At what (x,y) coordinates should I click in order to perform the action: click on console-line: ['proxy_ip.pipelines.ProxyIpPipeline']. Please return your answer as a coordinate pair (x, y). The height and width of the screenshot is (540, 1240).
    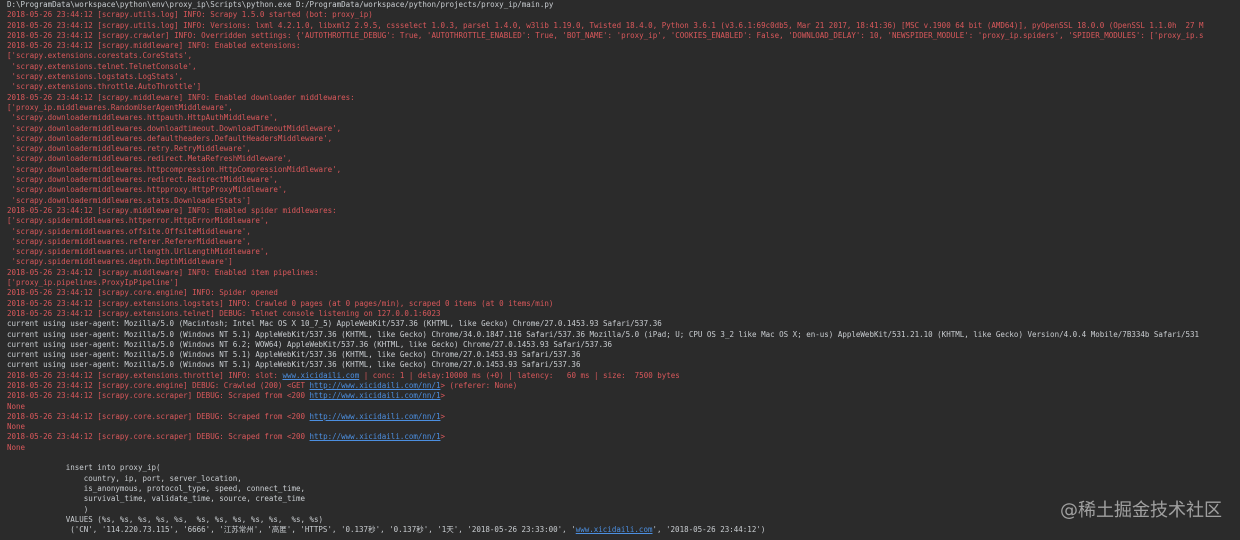
    Looking at the image, I should click on (623, 283).